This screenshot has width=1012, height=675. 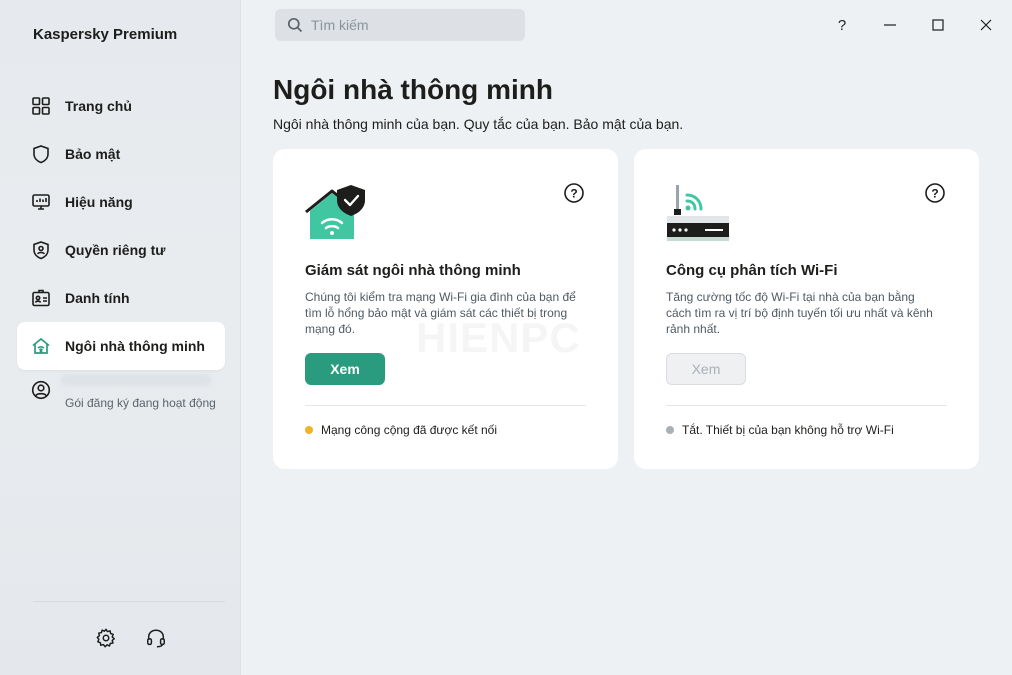 What do you see at coordinates (409, 430) in the screenshot?
I see `status-text: Mạng công cộng đã được kết nối` at bounding box center [409, 430].